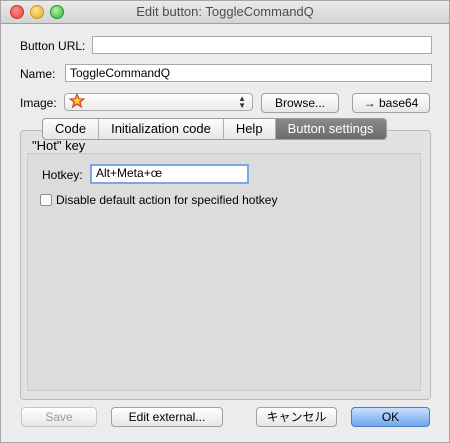 The image size is (450, 443). I want to click on name-input: ToggleCommandQ, so click(248, 73).